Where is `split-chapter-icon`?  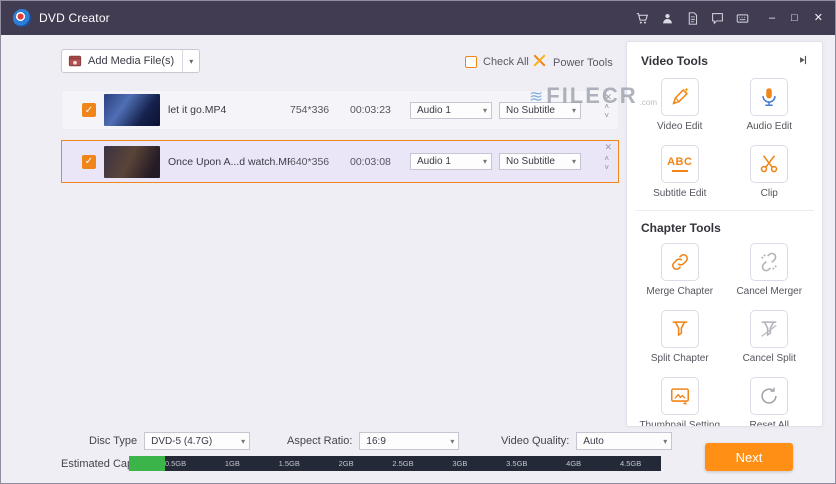
split-chapter-icon is located at coordinates (679, 329).